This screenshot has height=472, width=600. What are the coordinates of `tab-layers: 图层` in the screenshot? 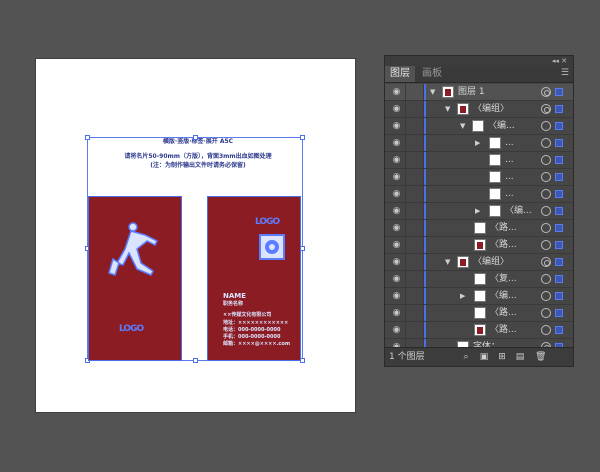 It's located at (400, 74).